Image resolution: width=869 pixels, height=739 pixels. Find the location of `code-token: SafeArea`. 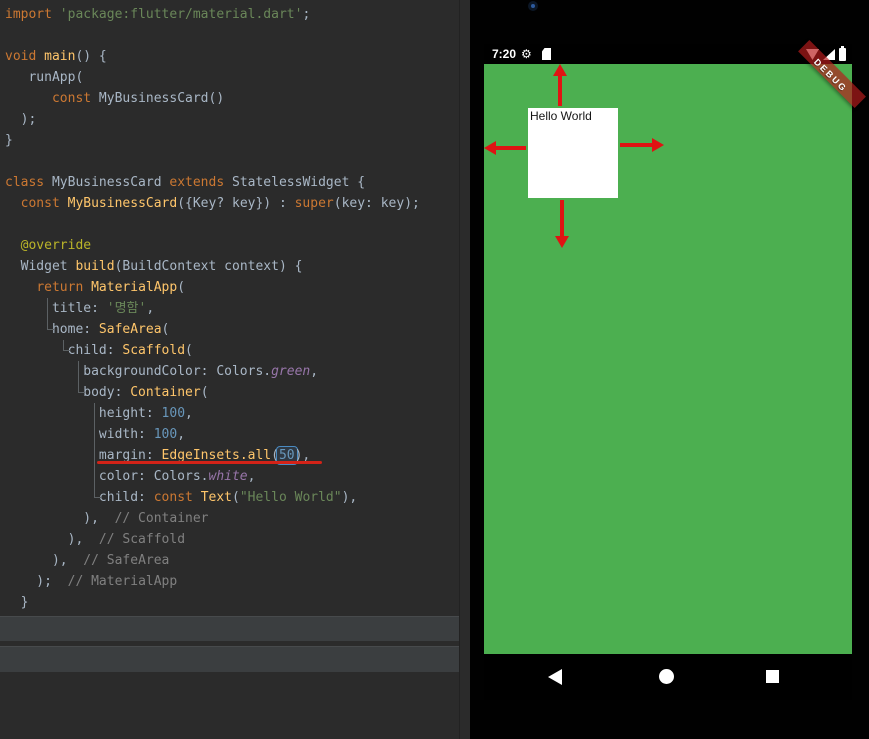

code-token: SafeArea is located at coordinates (130, 329).